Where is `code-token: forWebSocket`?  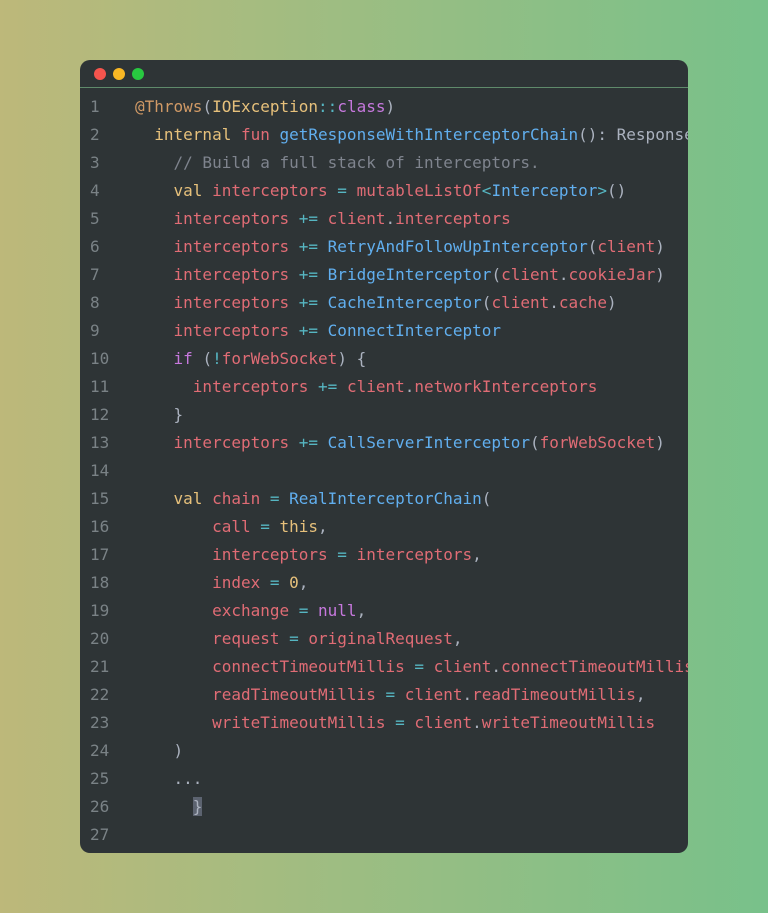
code-token: forWebSocket is located at coordinates (279, 358).